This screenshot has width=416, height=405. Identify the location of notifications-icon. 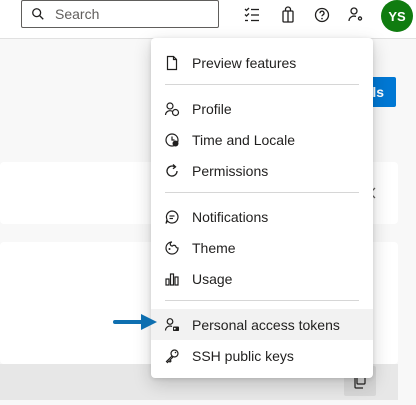
(172, 216).